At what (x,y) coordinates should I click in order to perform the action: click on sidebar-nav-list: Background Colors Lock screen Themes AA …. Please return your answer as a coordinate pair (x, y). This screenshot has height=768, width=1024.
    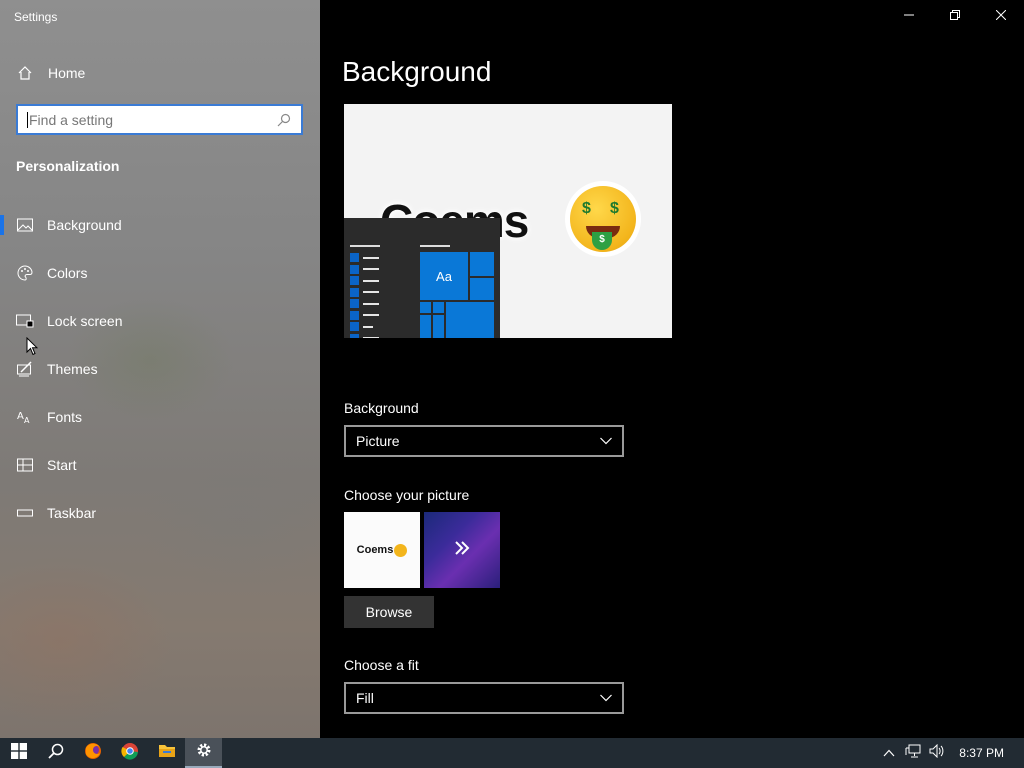
    Looking at the image, I should click on (160, 369).